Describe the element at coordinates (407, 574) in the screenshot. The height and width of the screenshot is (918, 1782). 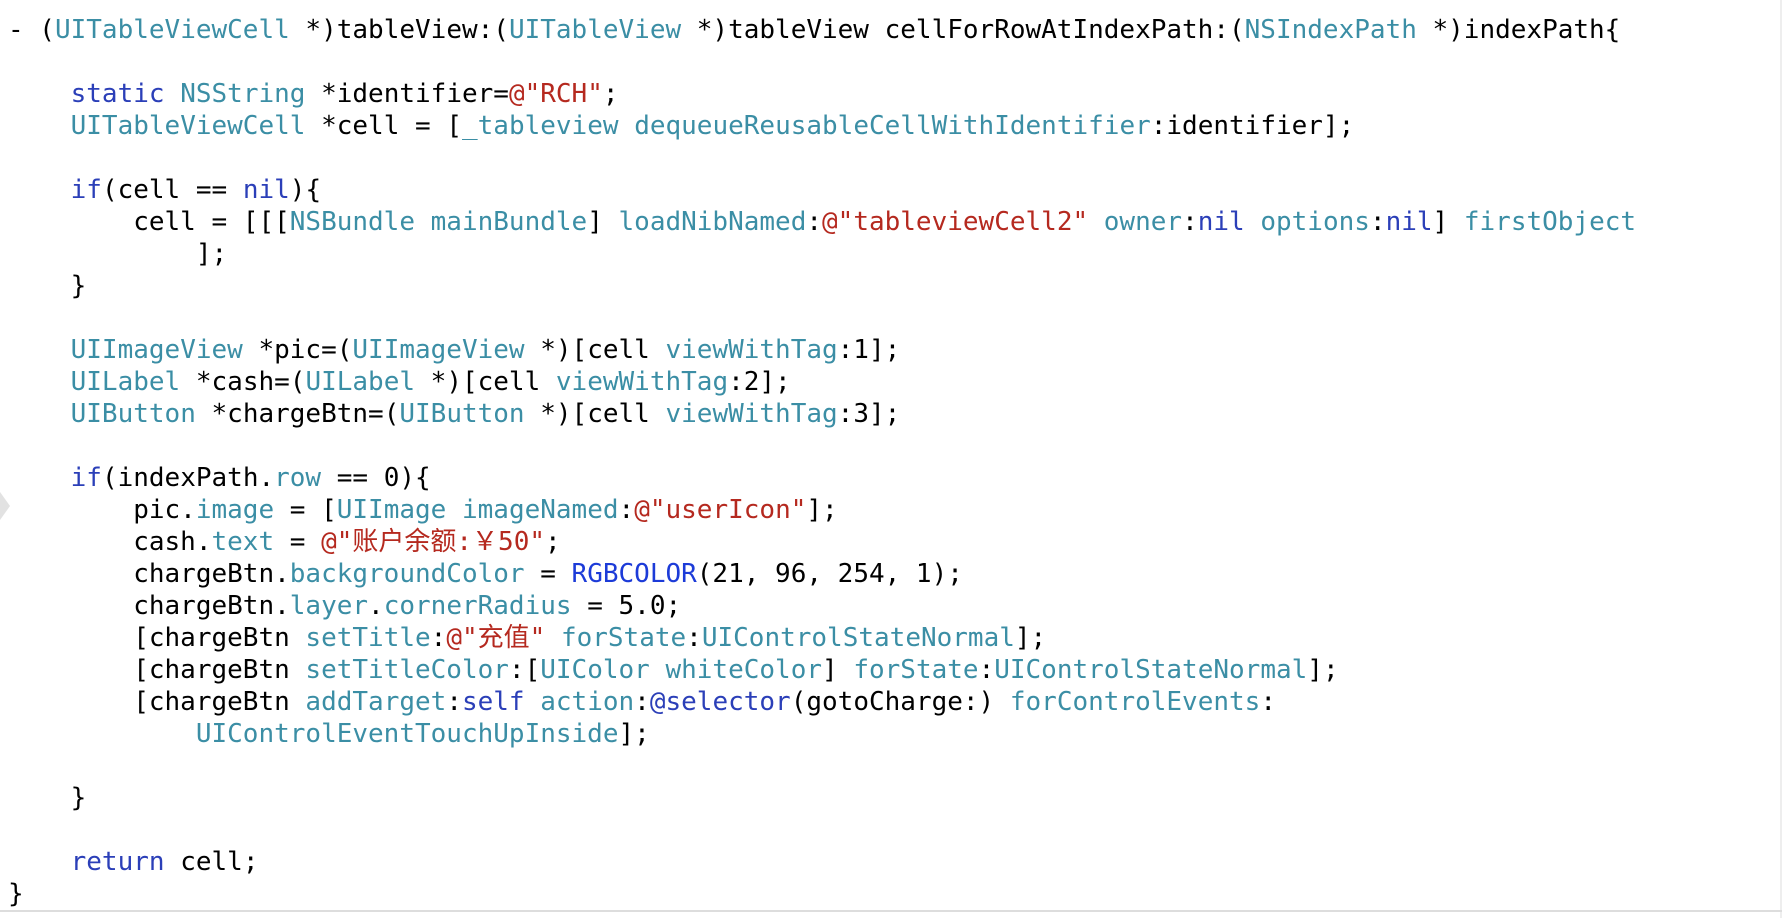
I see `code-token-method: backgroundColor` at that location.